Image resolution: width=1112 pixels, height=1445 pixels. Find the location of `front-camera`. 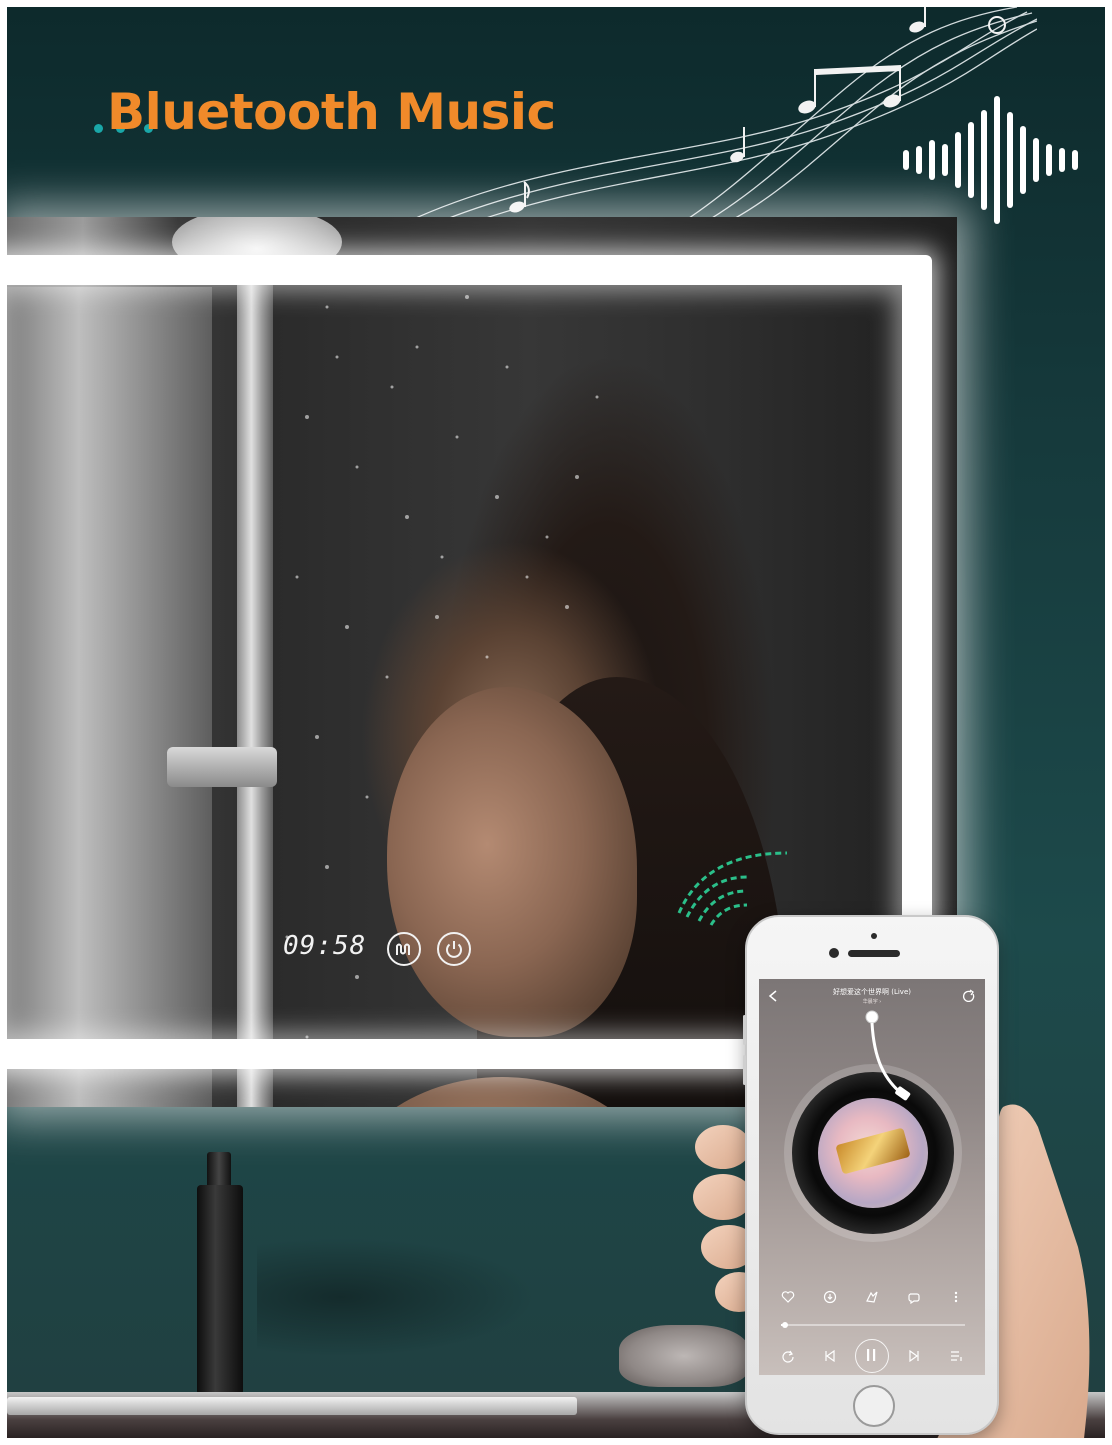

front-camera is located at coordinates (834, 953).